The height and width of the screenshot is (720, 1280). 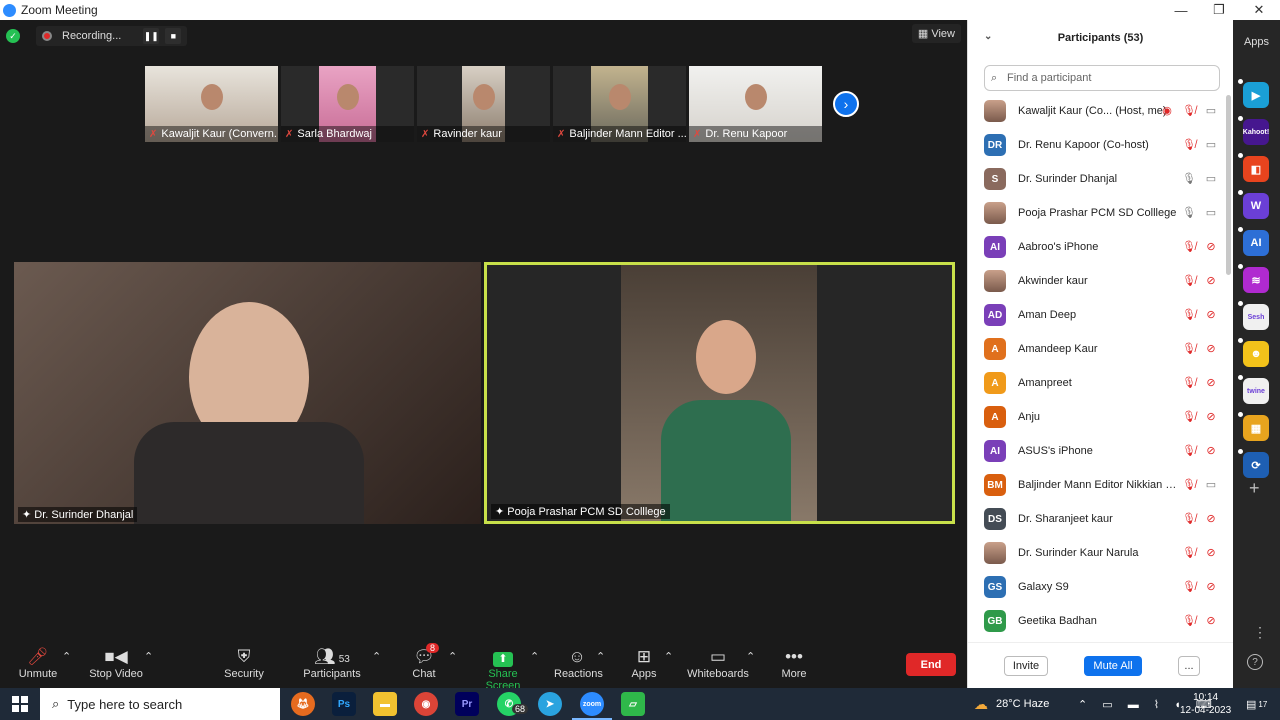 What do you see at coordinates (1255, 662) in the screenshot?
I see `help-icon: ?` at bounding box center [1255, 662].